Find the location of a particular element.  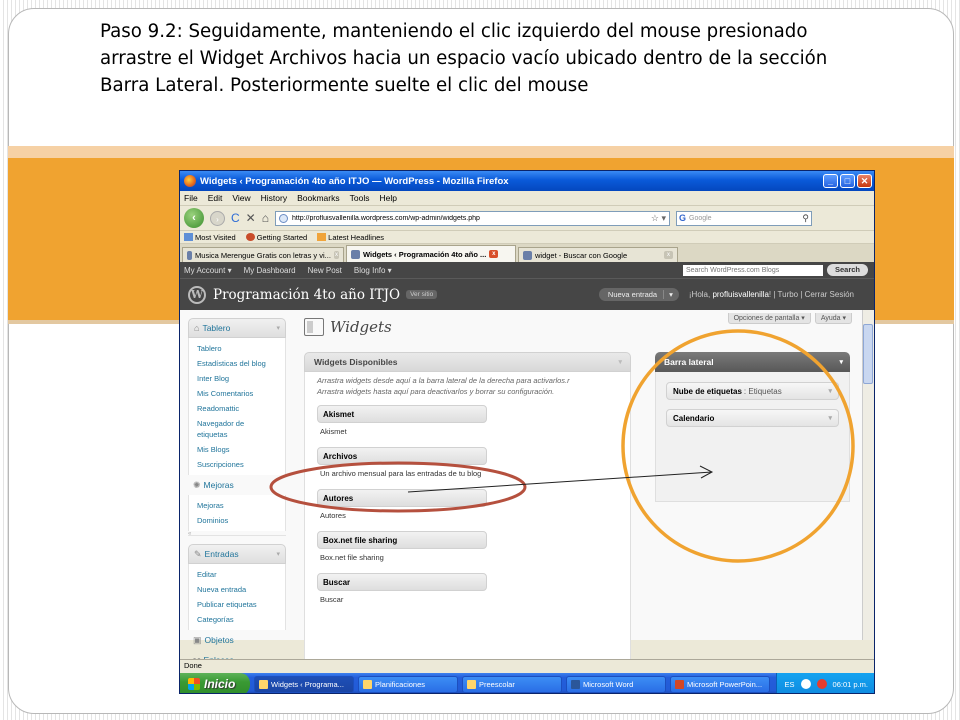

antivirus-icon is located at coordinates (821, 684).